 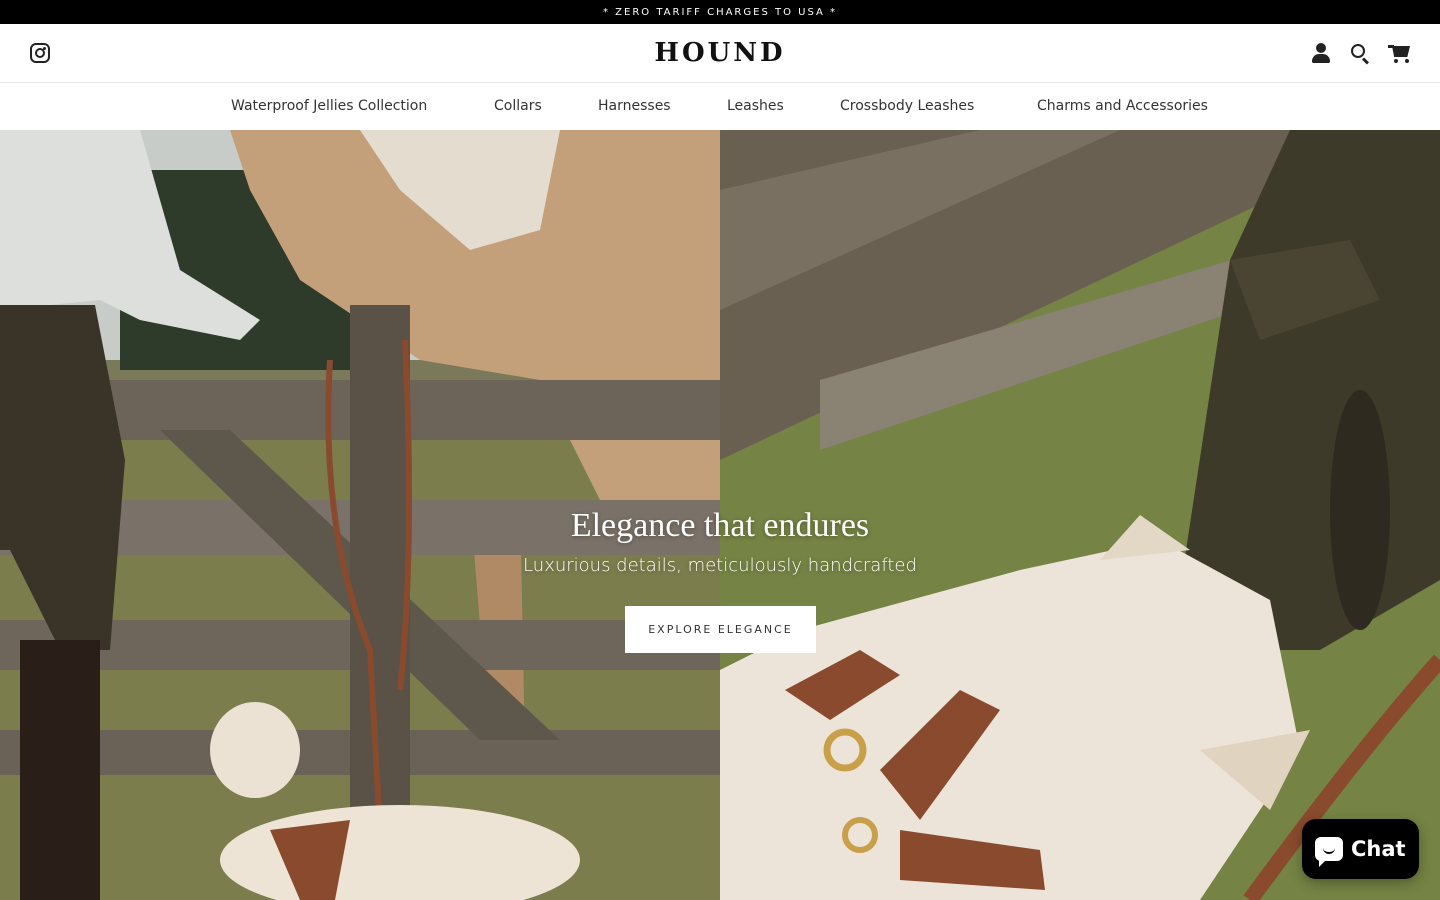 What do you see at coordinates (40, 53) in the screenshot?
I see `instagram-icon` at bounding box center [40, 53].